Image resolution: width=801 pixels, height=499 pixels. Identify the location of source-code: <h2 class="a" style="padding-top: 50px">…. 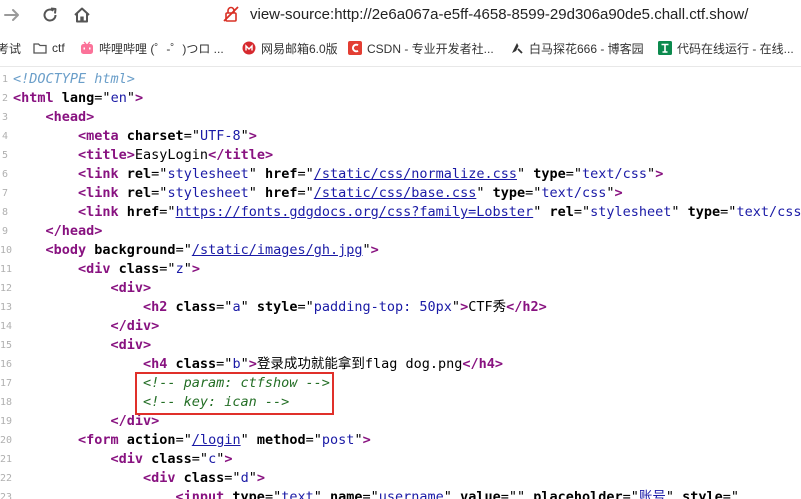
(345, 307).